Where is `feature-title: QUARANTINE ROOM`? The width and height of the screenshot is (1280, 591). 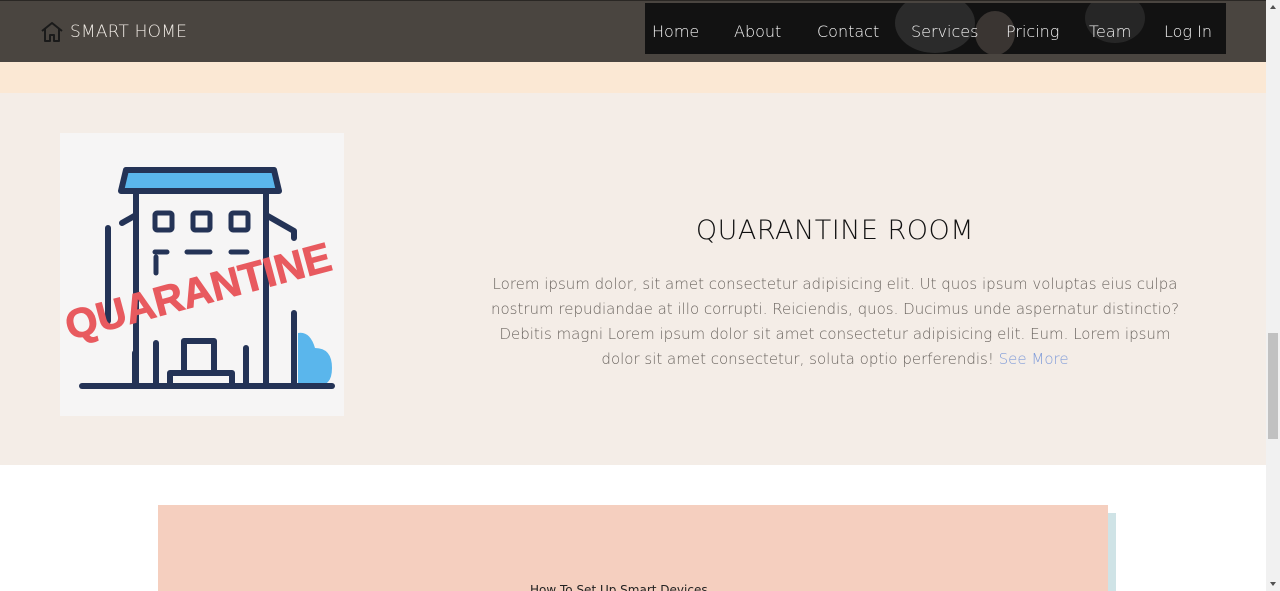 feature-title: QUARANTINE ROOM is located at coordinates (835, 230).